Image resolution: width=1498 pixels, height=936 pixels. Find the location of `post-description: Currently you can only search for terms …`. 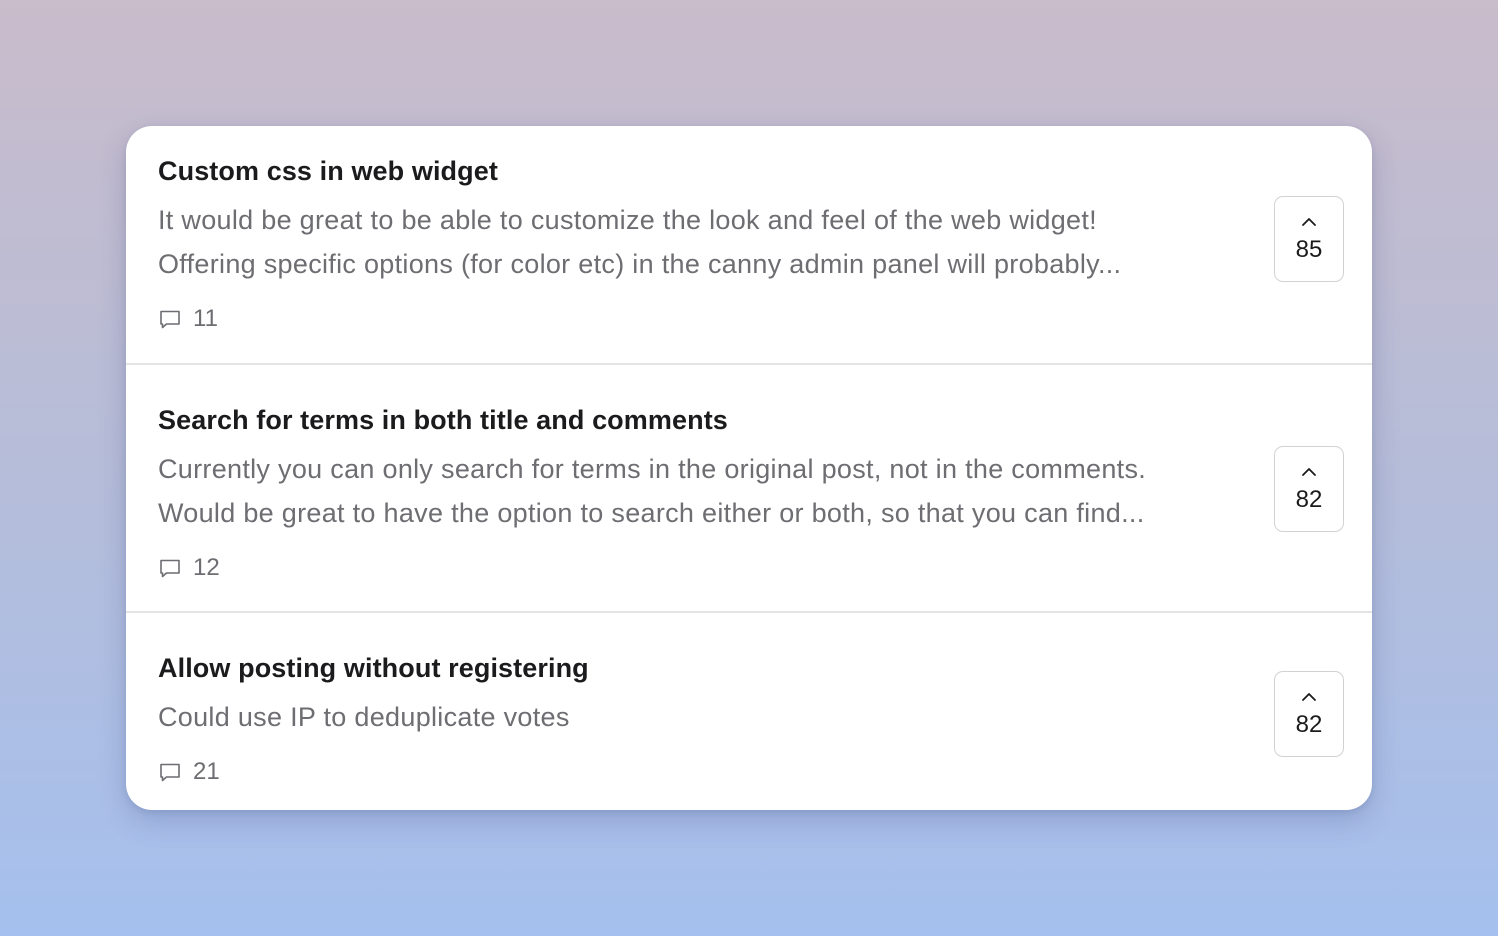

post-description: Currently you can only search for terms … is located at coordinates (698, 491).